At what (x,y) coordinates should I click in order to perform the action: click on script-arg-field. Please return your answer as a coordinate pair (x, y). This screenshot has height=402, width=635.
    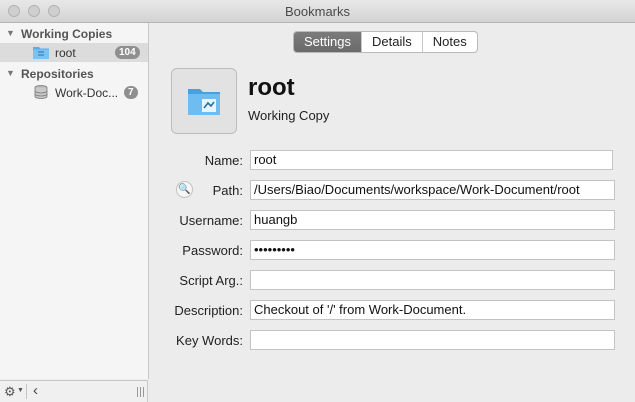
    Looking at the image, I should click on (432, 280).